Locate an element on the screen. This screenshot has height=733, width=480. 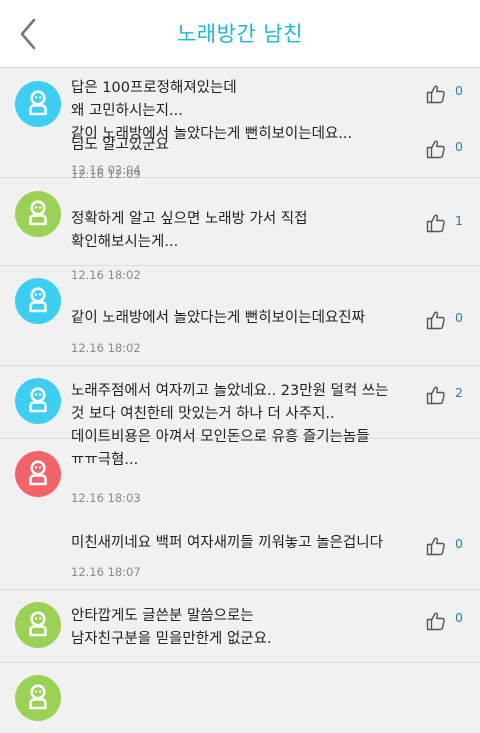
comment-text: 같이 노래방에서 놀았다는게 뻔히보이는데요진짜 is located at coordinates (218, 318).